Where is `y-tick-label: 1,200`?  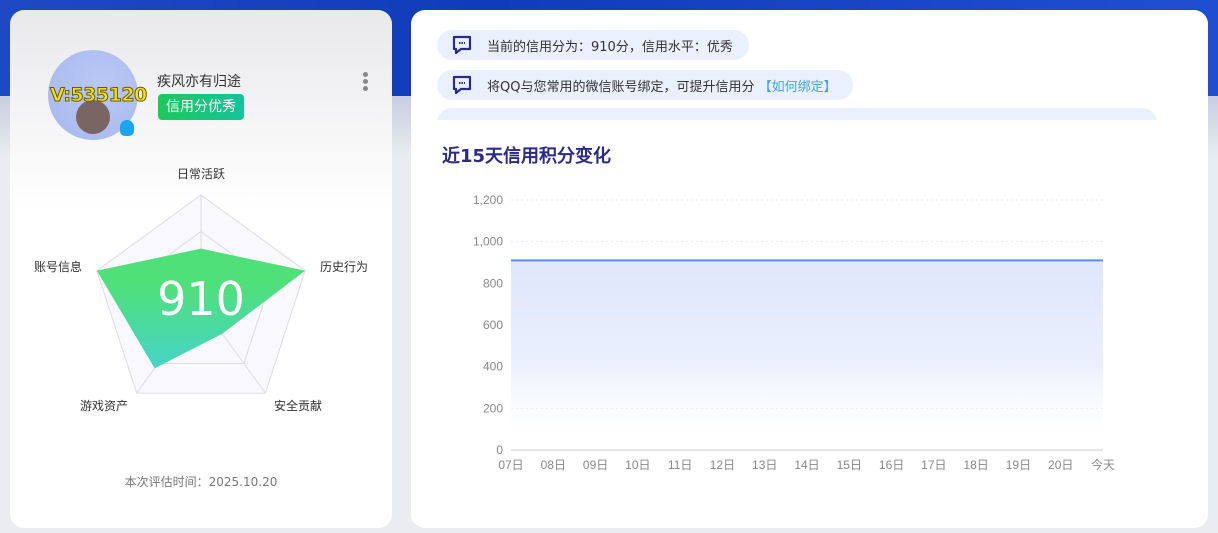 y-tick-label: 1,200 is located at coordinates (488, 200).